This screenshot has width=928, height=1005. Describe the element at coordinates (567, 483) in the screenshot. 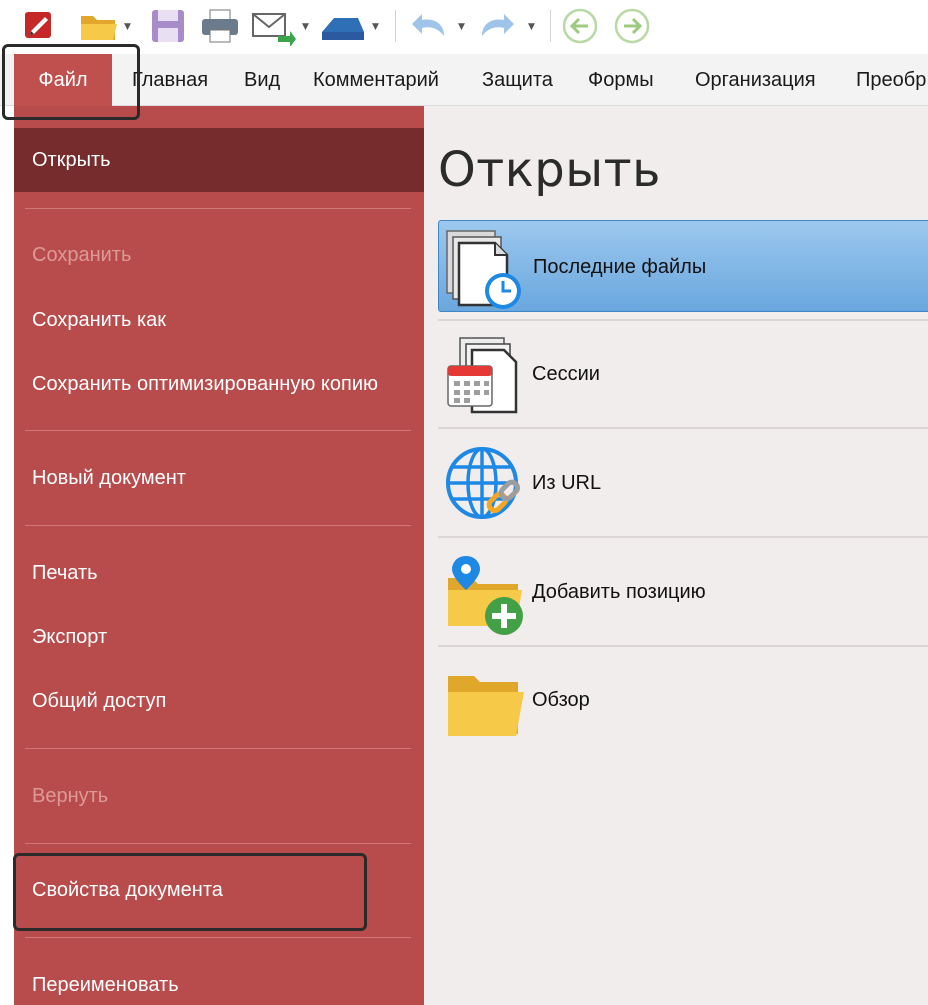

I see `option-label: Из URL` at that location.